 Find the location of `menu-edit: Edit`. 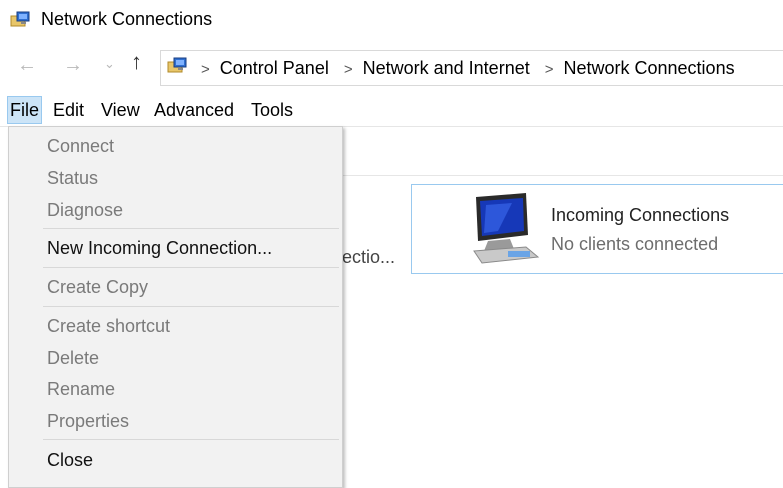

menu-edit: Edit is located at coordinates (68, 110).